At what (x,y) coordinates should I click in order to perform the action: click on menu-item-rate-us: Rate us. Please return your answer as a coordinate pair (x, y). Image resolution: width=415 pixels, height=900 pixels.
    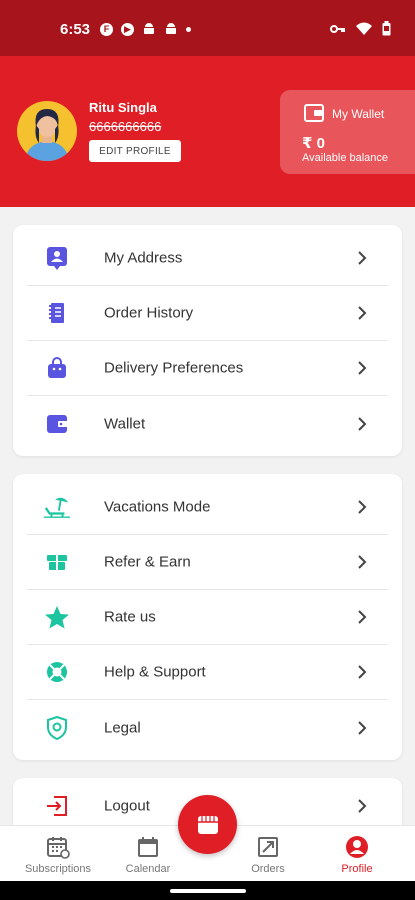
    Looking at the image, I should click on (207, 617).